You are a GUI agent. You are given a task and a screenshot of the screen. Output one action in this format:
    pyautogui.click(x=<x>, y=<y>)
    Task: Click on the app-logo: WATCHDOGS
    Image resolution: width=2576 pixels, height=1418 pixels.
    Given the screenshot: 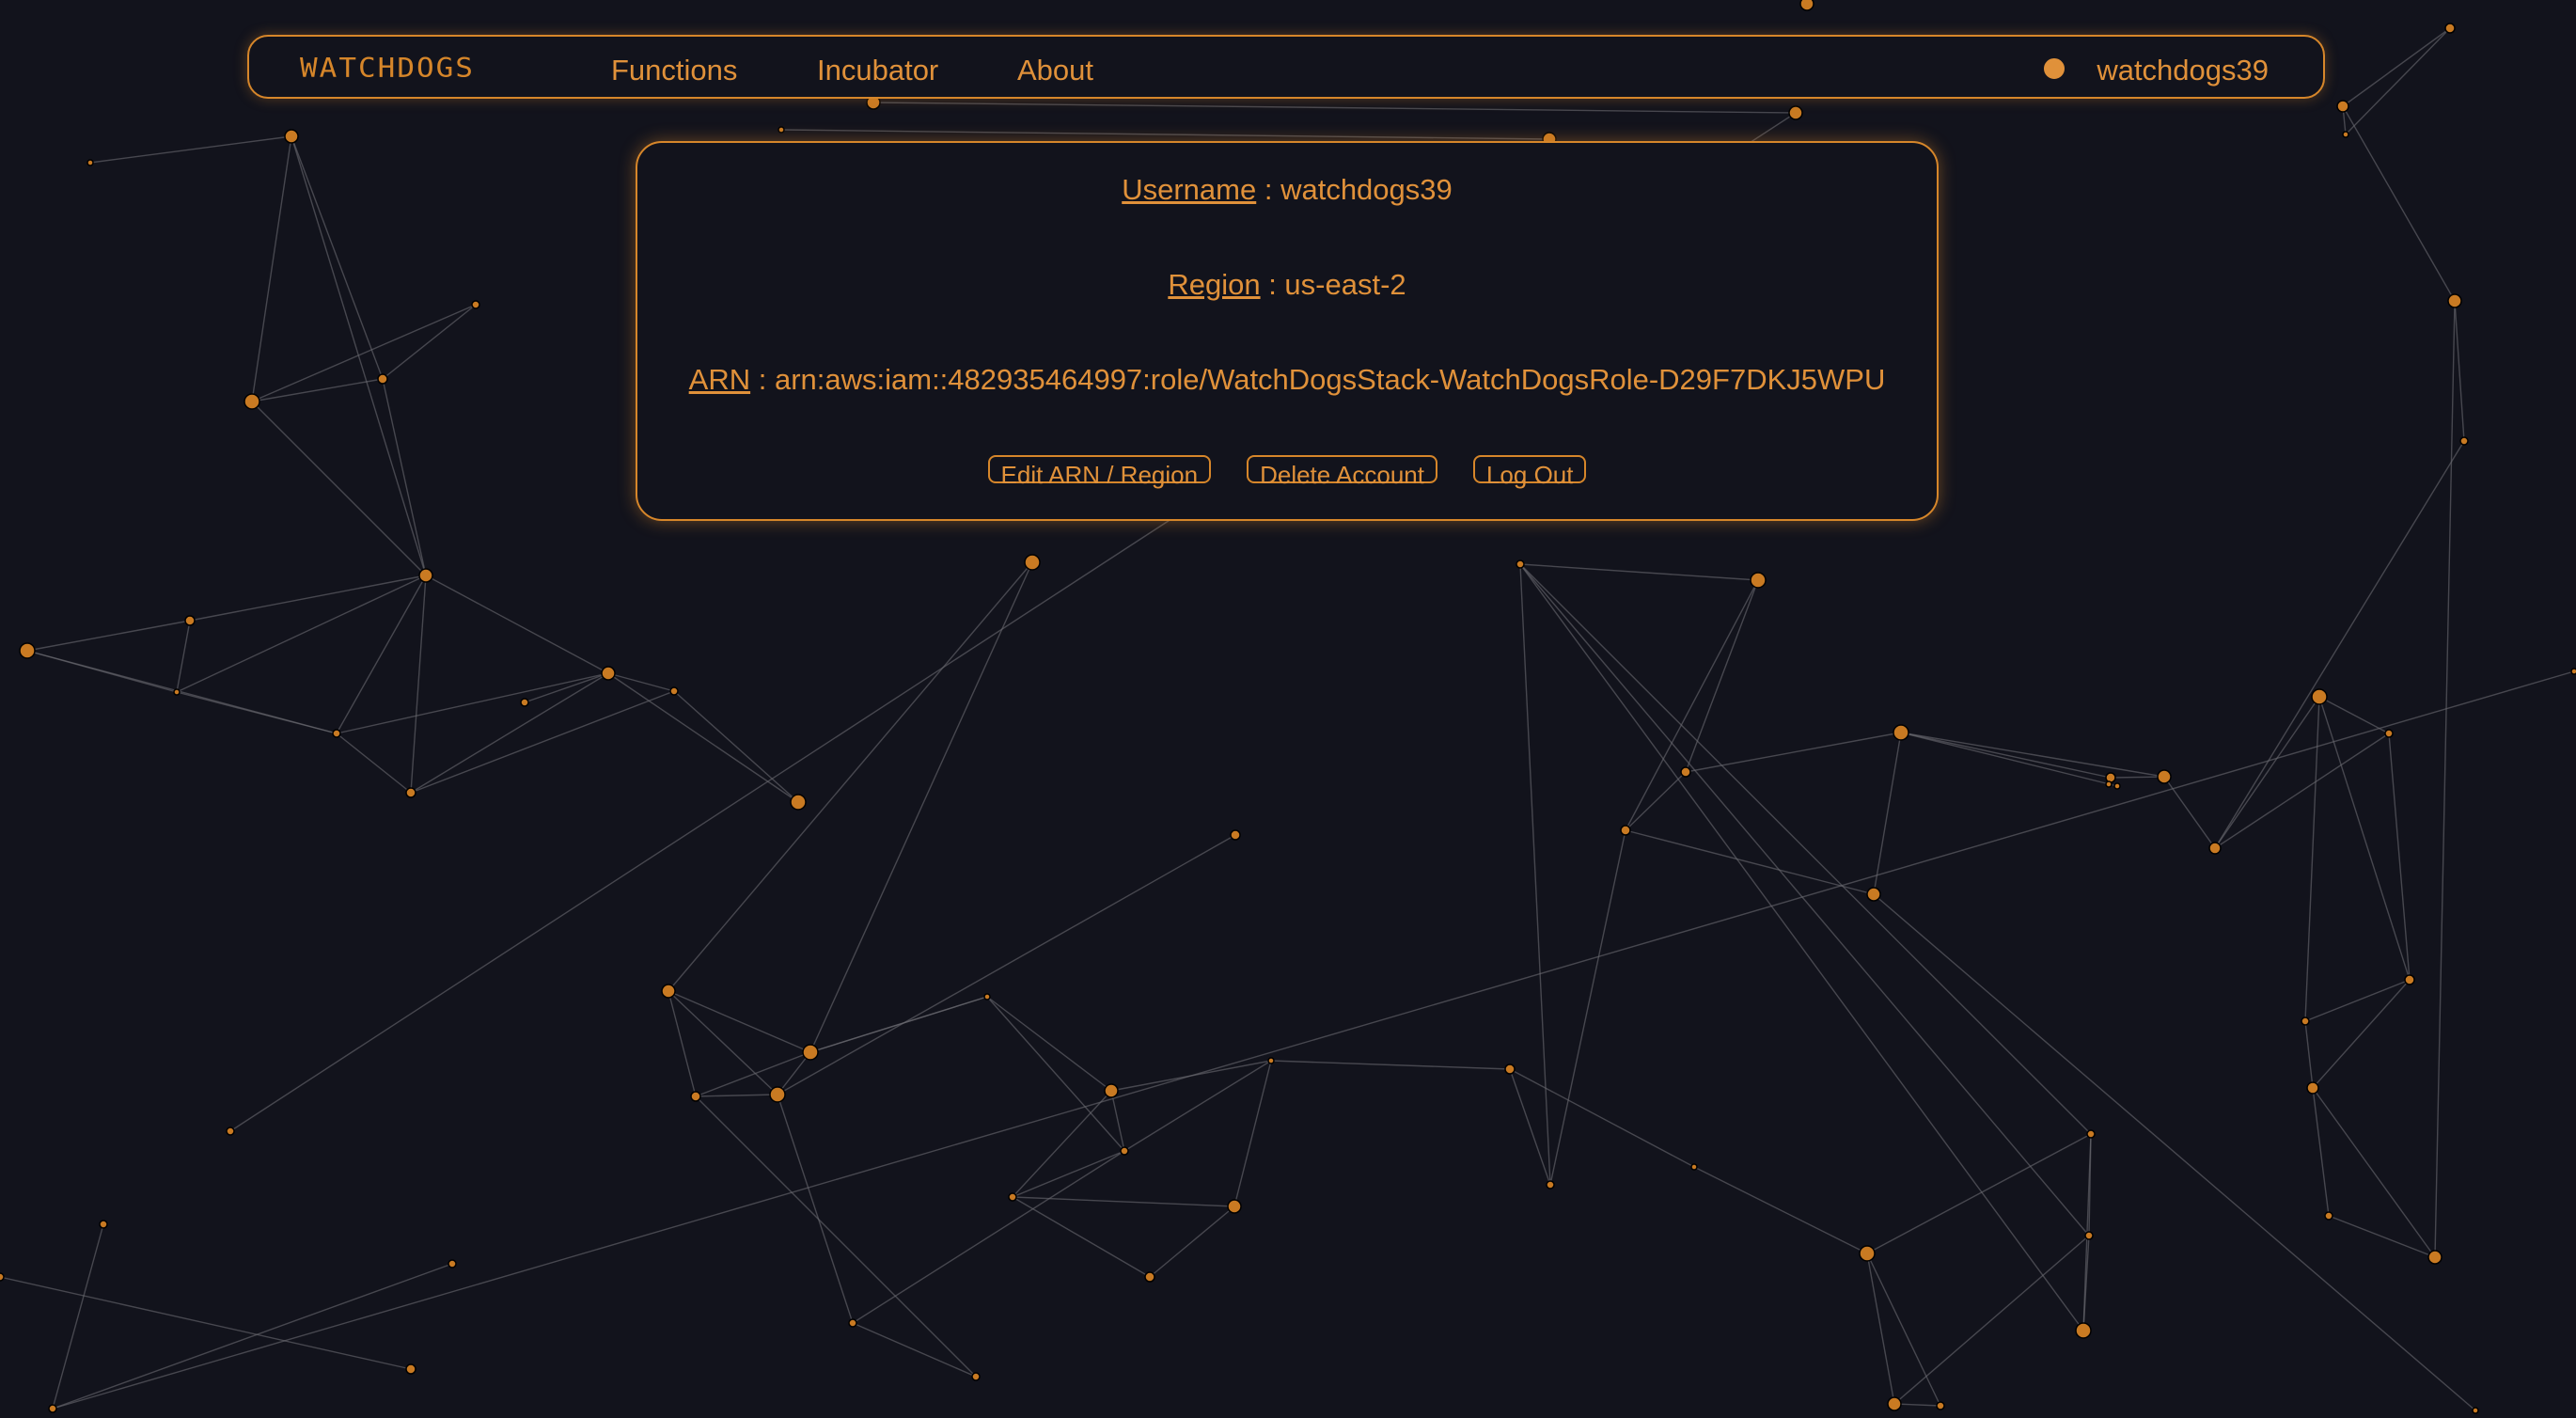 What is the action you would take?
    pyautogui.click(x=388, y=68)
    